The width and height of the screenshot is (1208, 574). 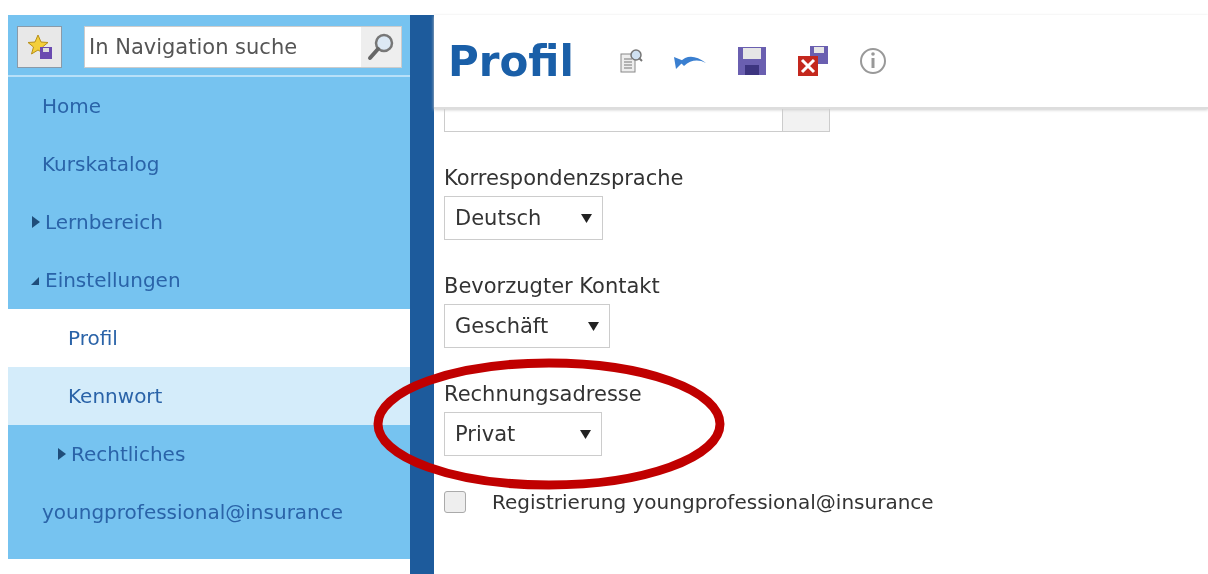 I want to click on nav-item: youngprofessional@insurance, so click(x=209, y=512).